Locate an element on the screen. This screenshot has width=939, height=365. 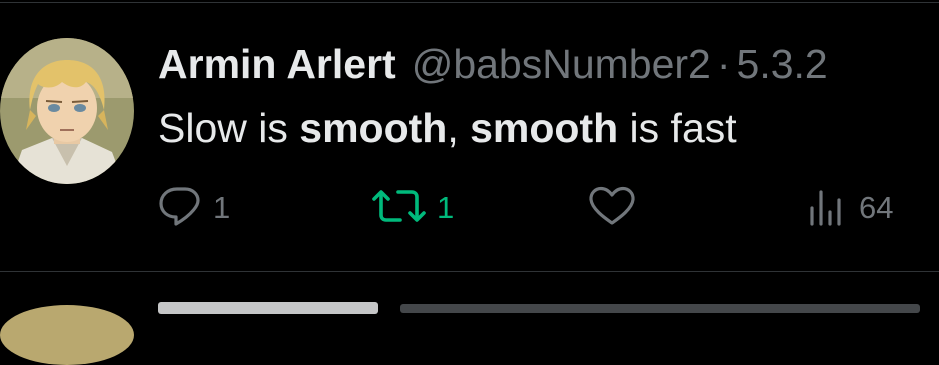
tweet-header: Armin Arlert @babsNumber2 · 5.3.2 is located at coordinates (493, 64).